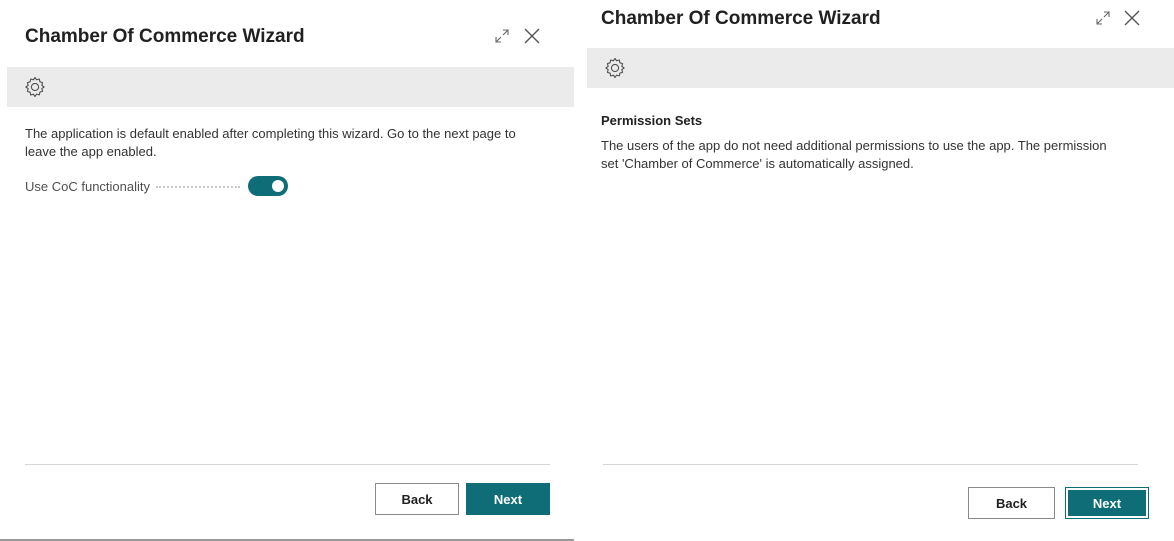  What do you see at coordinates (268, 186) in the screenshot?
I see `use-coc-toggle` at bounding box center [268, 186].